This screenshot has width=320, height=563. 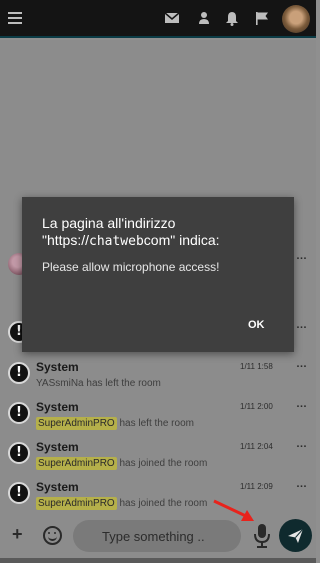 I want to click on dialog-message: Please allow microphone access!, so click(x=131, y=267).